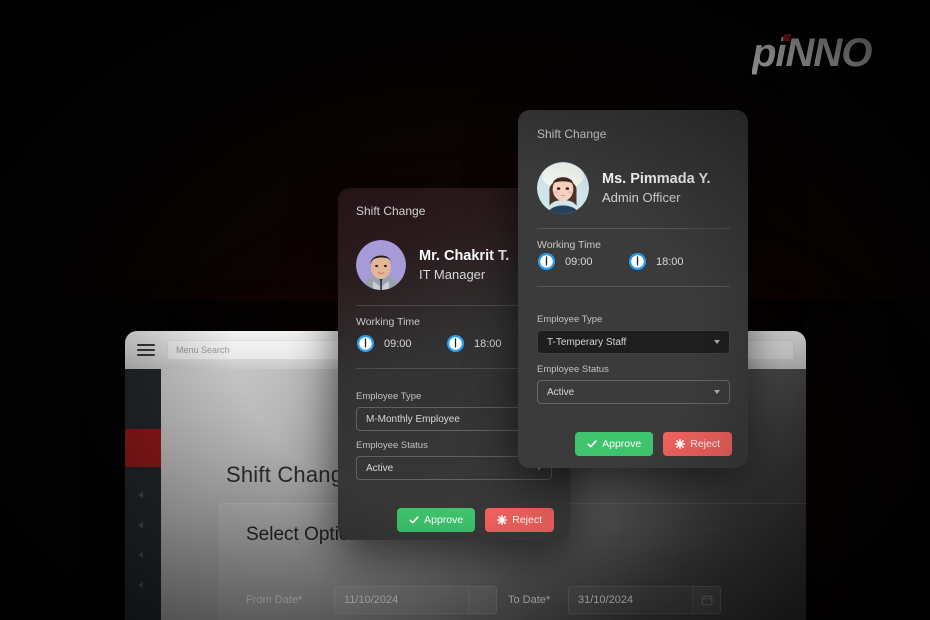 This screenshot has height=620, width=930. I want to click on employee-type-value: M-Monthly Employee, so click(413, 419).